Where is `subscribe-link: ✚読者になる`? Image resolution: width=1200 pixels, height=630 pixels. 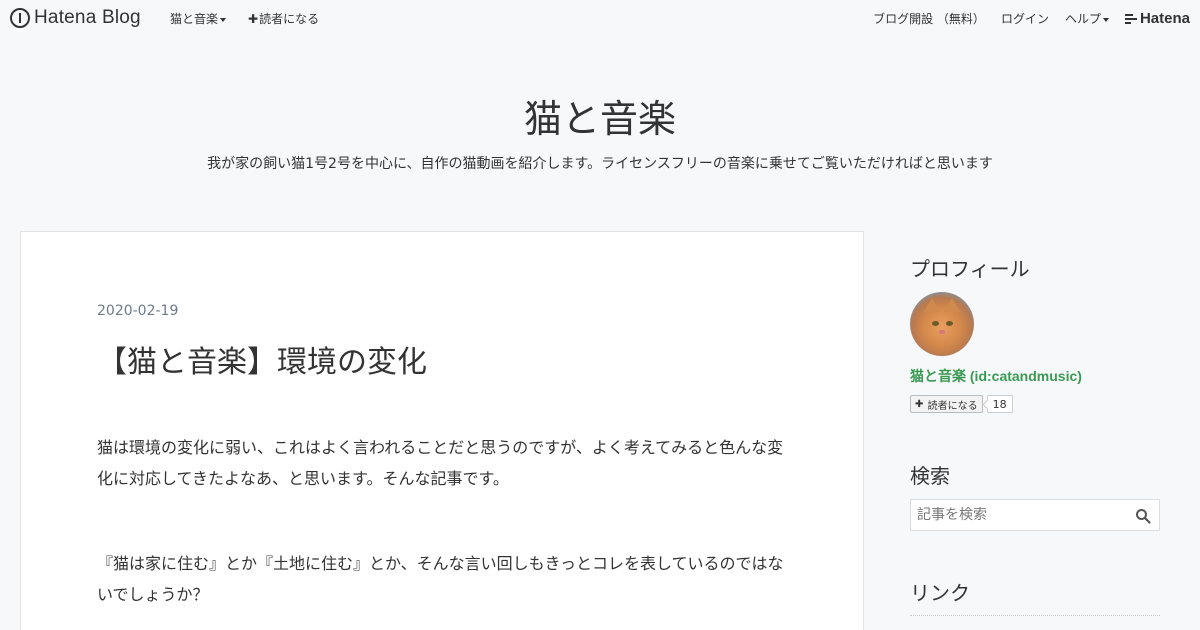
subscribe-link: ✚読者になる is located at coordinates (283, 18).